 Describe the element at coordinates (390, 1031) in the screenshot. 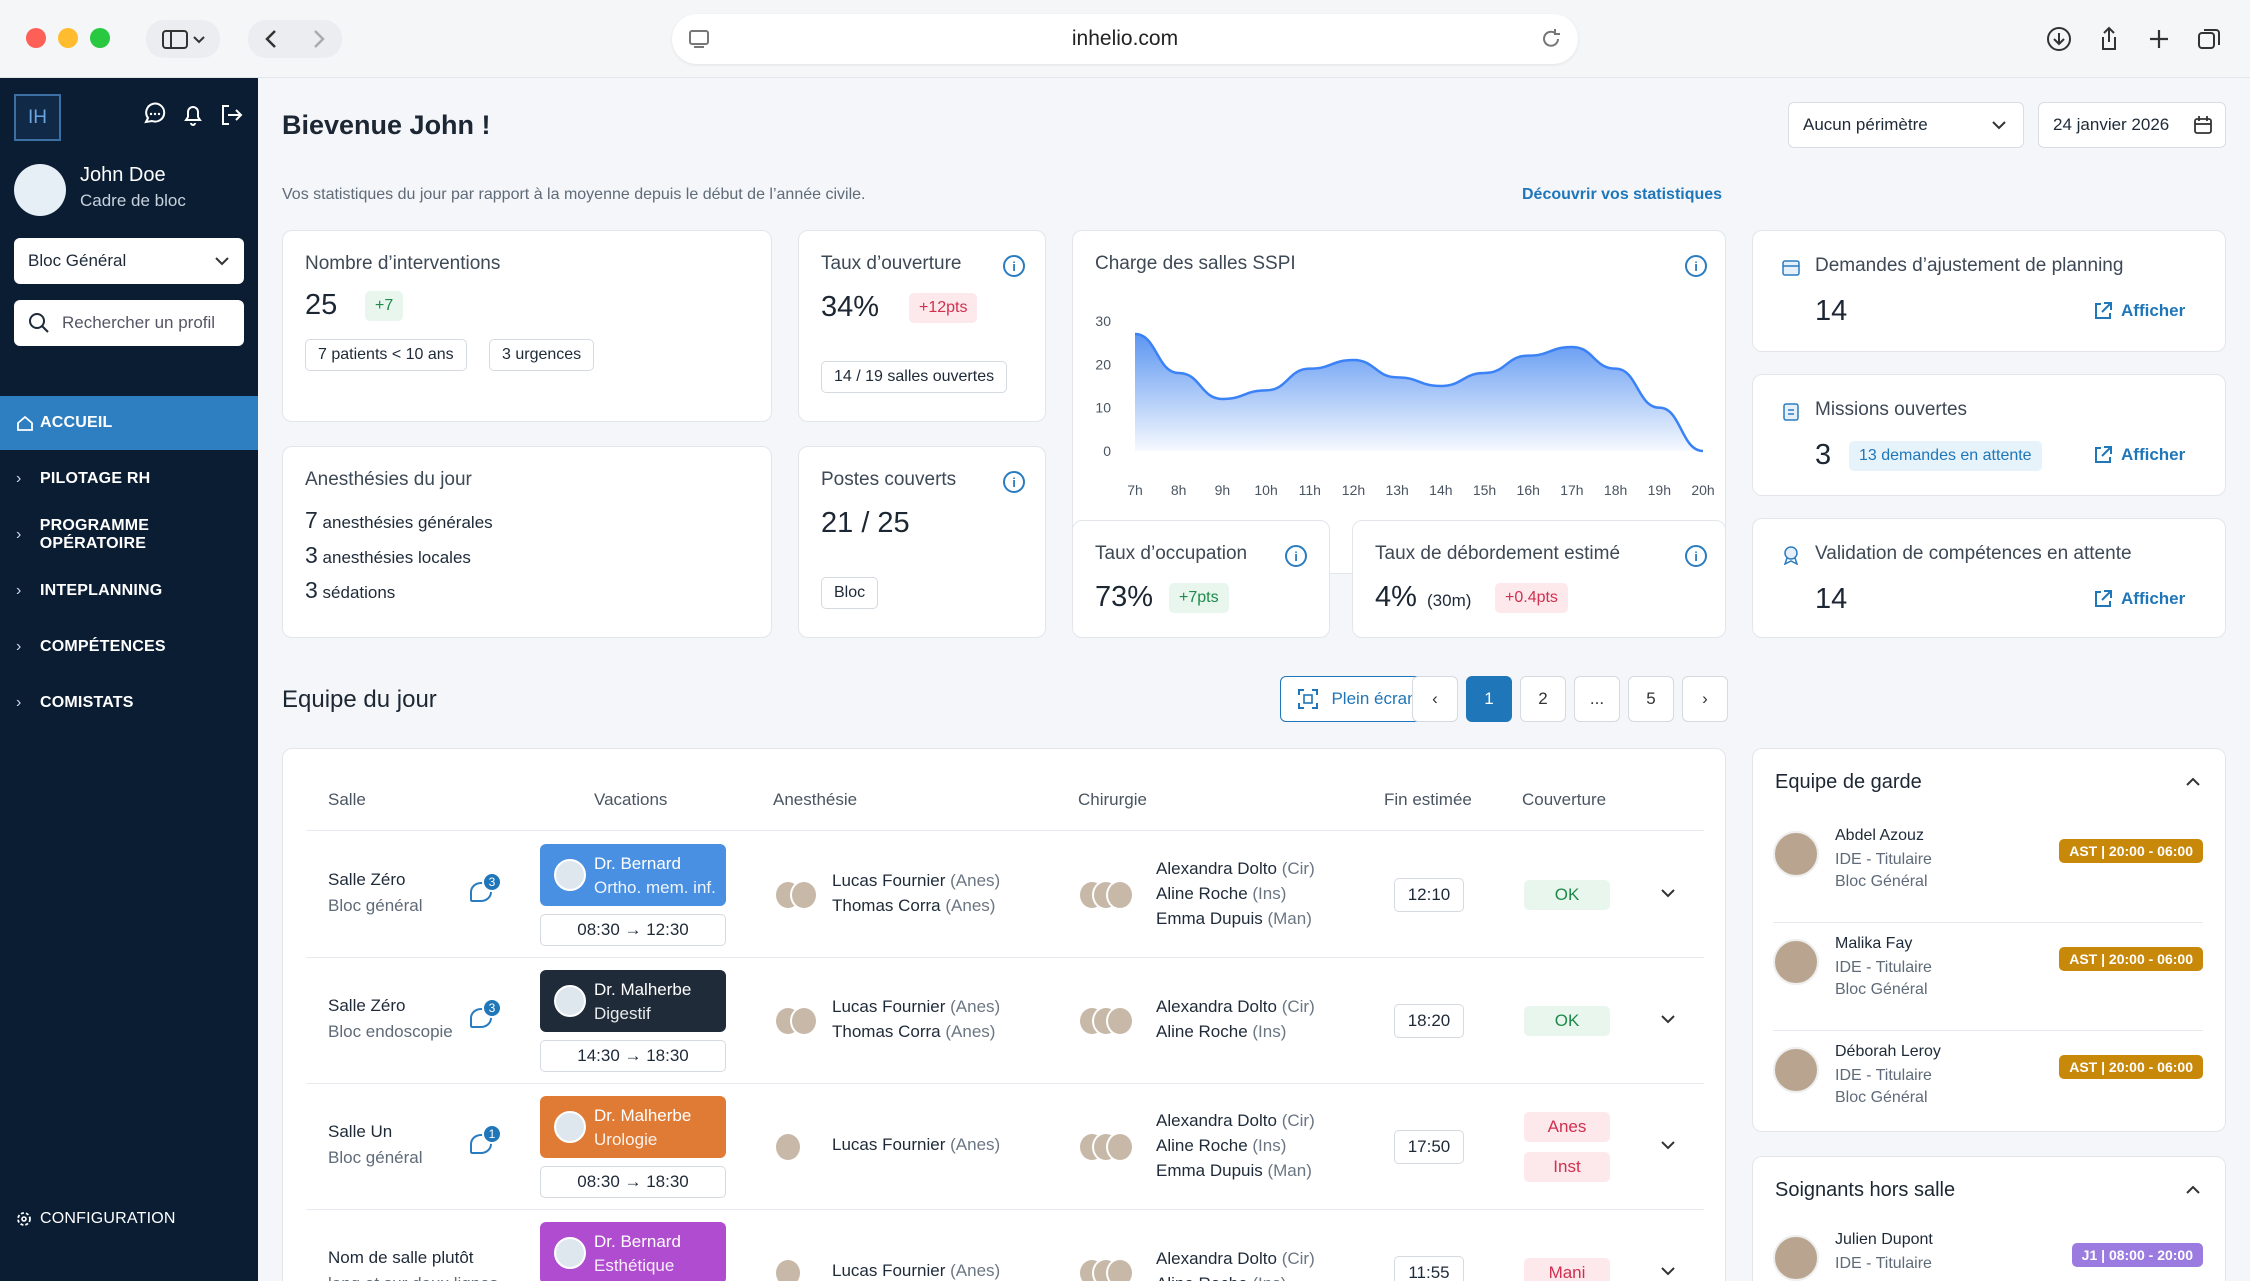

I see `salle-bloc: Bloc endoscopie` at that location.